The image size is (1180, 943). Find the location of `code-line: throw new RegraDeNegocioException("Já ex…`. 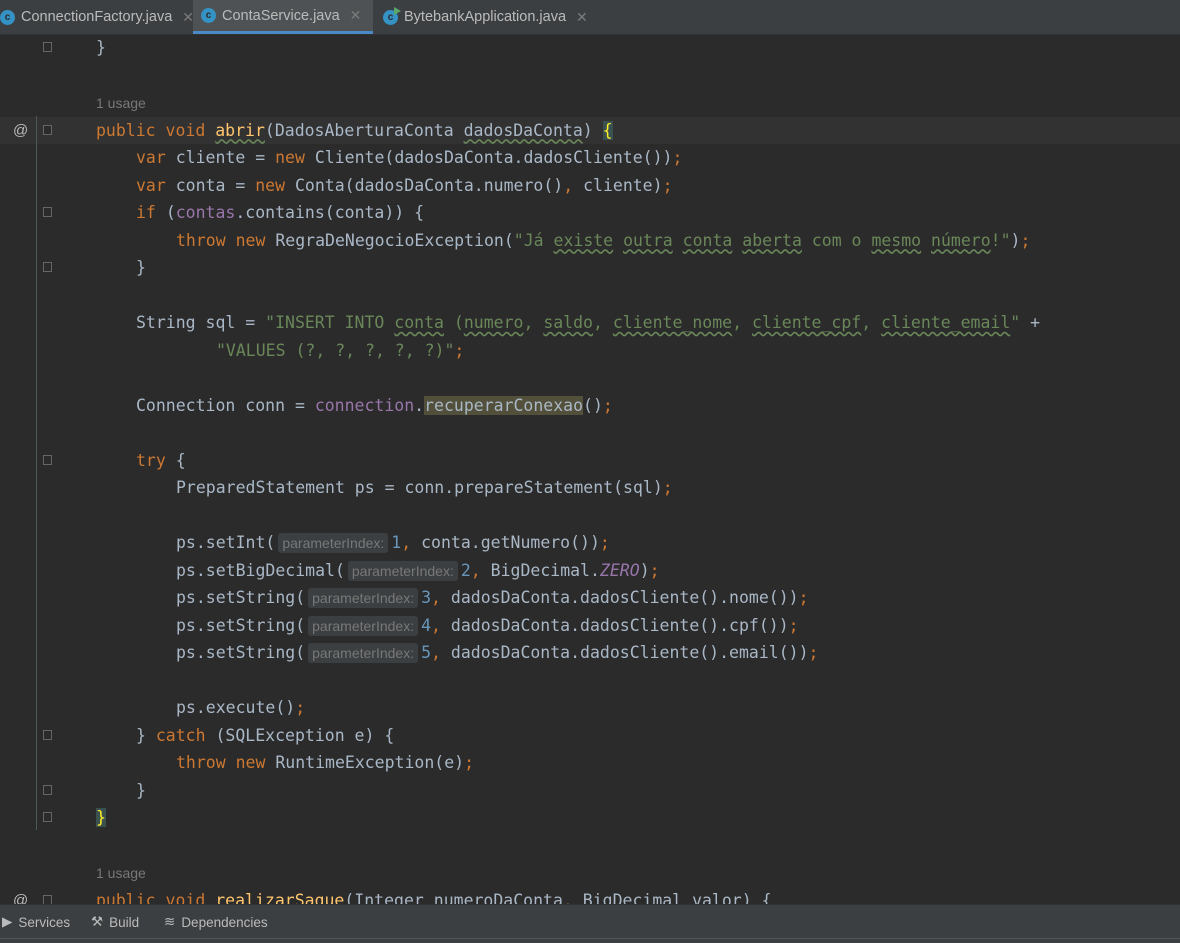

code-line: throw new RegraDeNegocioException("Já ex… is located at coordinates (590, 241).